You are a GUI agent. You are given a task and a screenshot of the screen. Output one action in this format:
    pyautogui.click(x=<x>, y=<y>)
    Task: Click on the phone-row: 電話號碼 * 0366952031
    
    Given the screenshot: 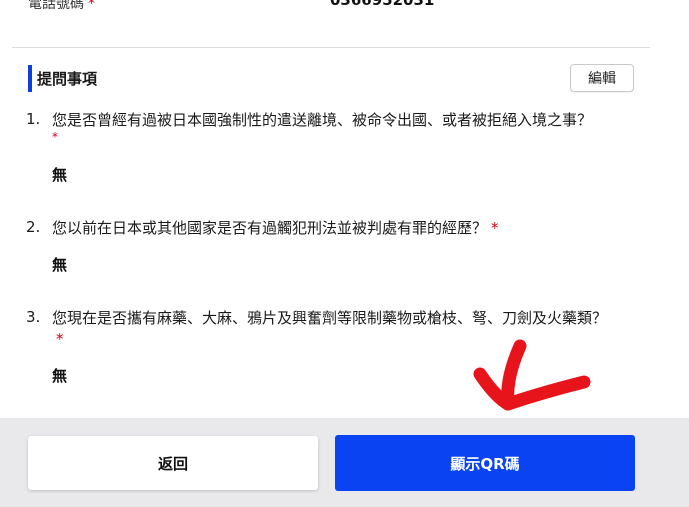 What is the action you would take?
    pyautogui.click(x=344, y=7)
    